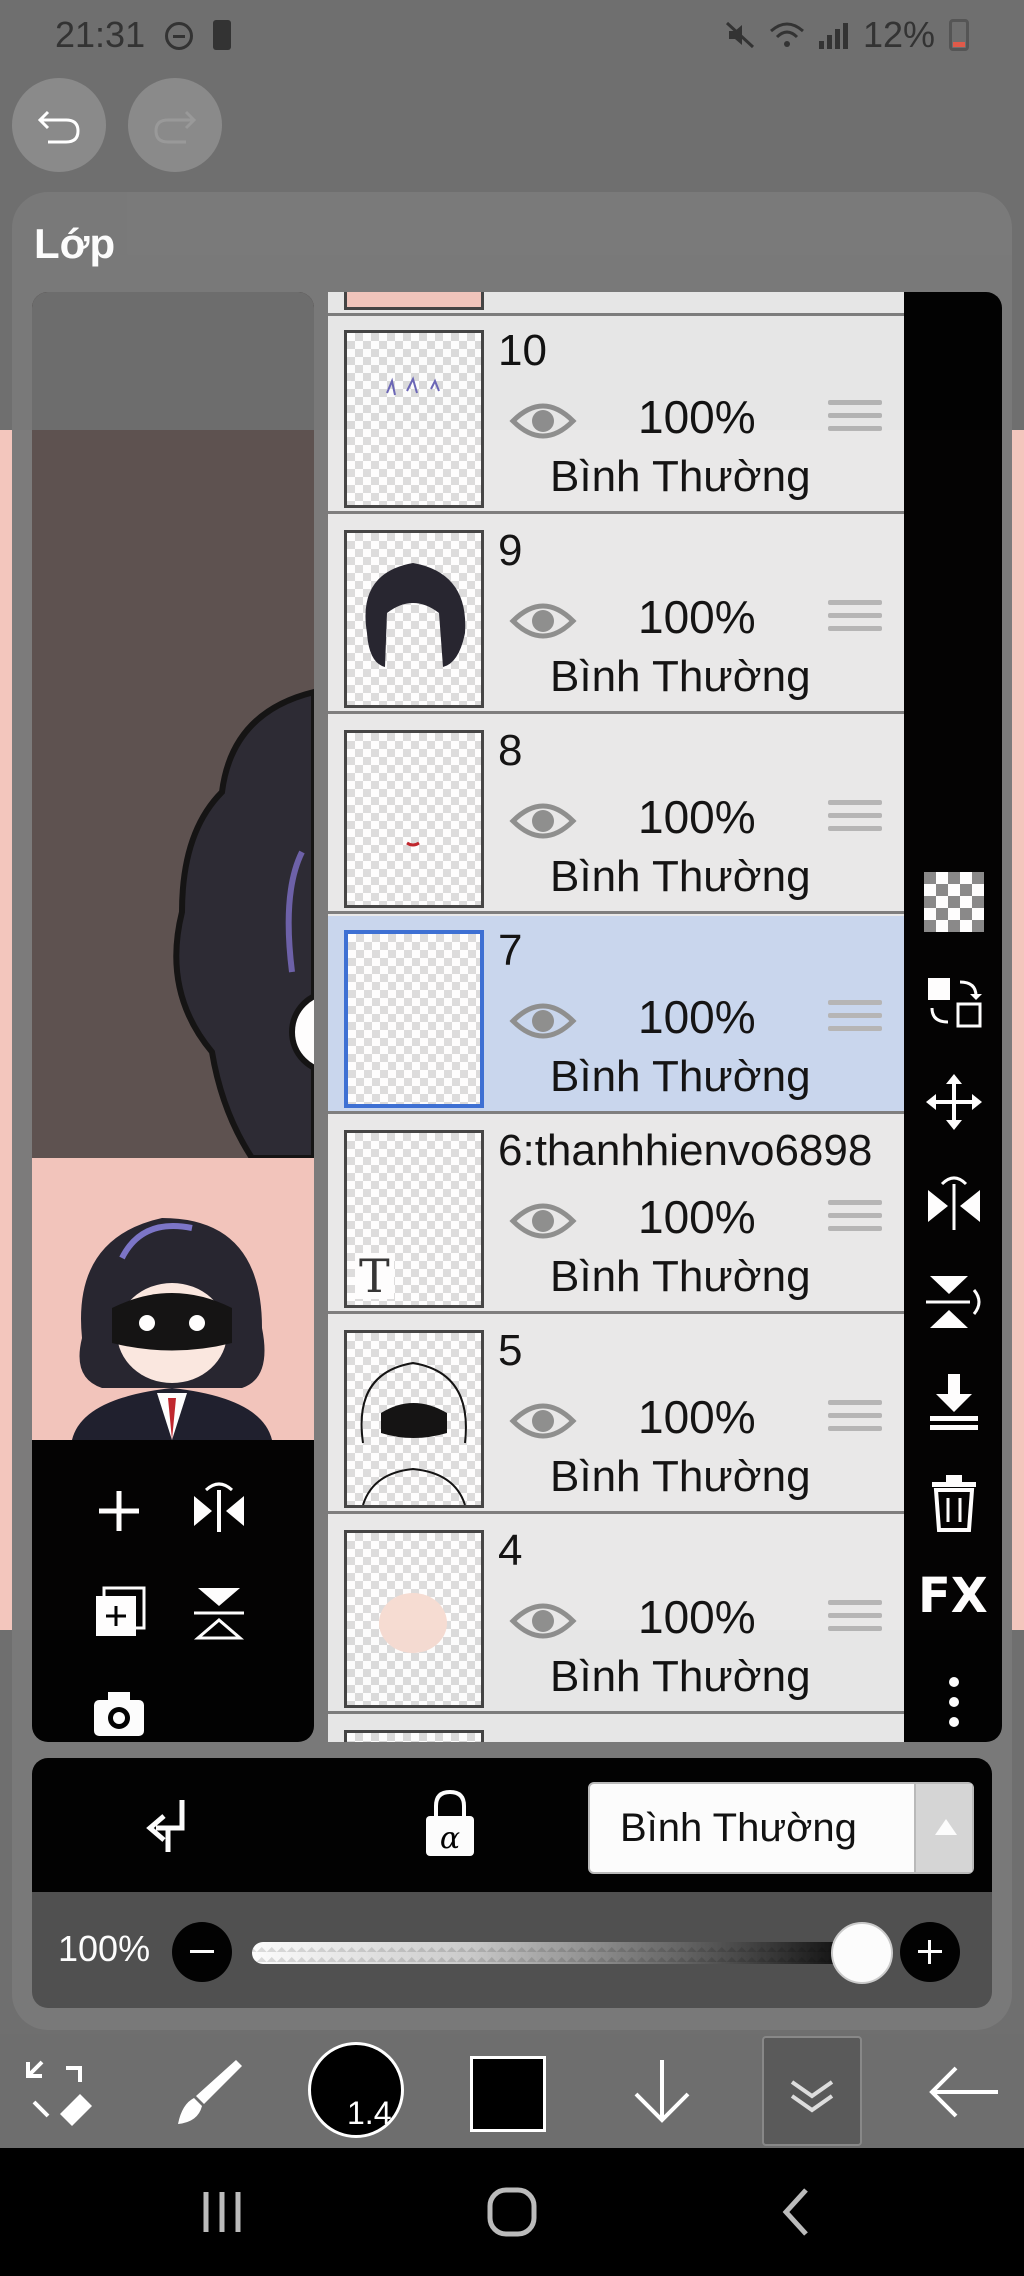 The height and width of the screenshot is (2276, 1024). What do you see at coordinates (512, 1825) in the screenshot?
I see `blend-mode-bar: α Bình Thường` at bounding box center [512, 1825].